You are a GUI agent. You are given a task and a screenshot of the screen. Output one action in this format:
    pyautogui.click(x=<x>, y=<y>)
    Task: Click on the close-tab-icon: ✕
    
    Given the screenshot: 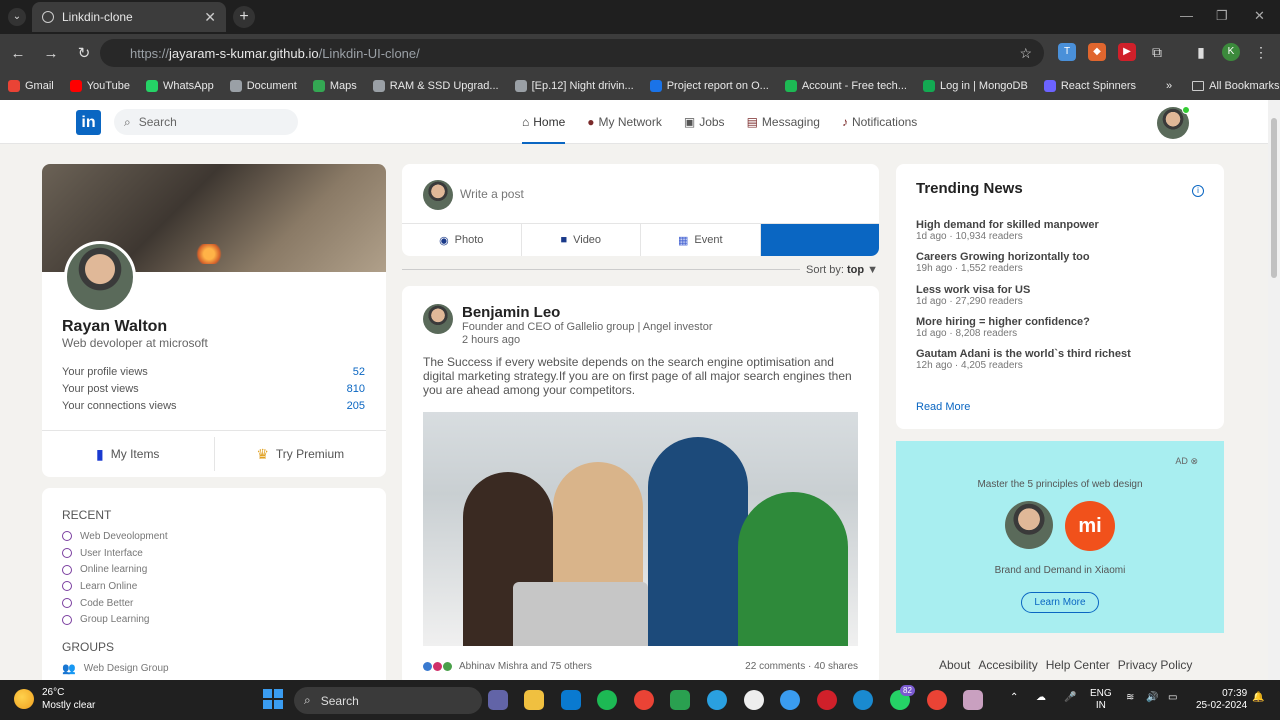 What is the action you would take?
    pyautogui.click(x=210, y=17)
    